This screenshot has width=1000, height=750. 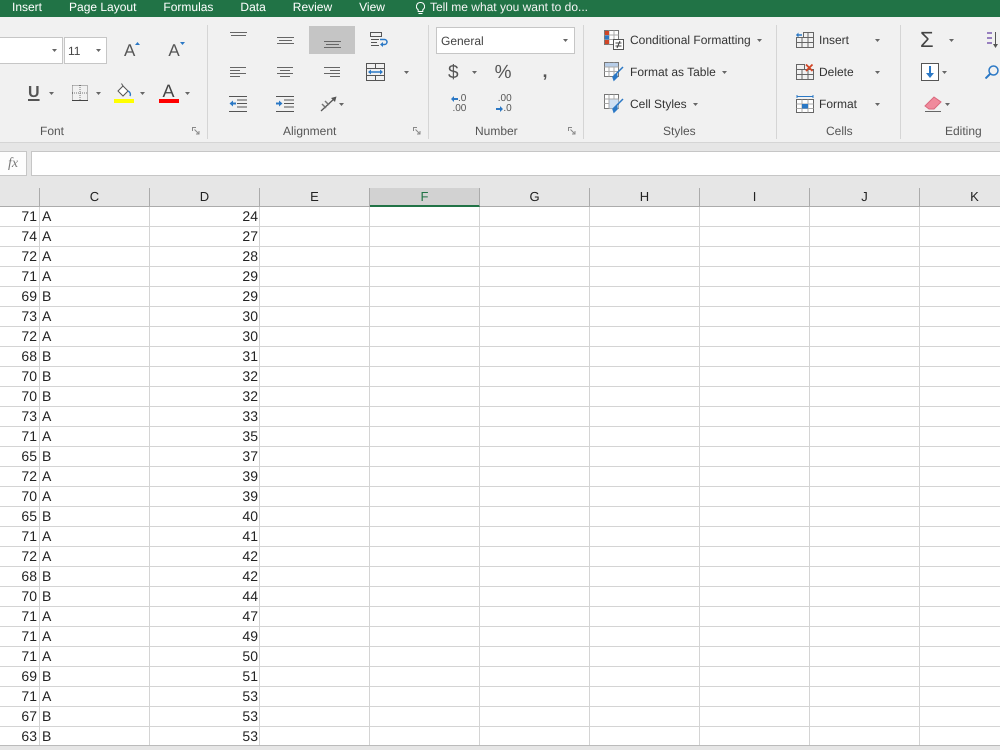 What do you see at coordinates (188, 7) in the screenshot?
I see `ribbon-tab: Formulas` at bounding box center [188, 7].